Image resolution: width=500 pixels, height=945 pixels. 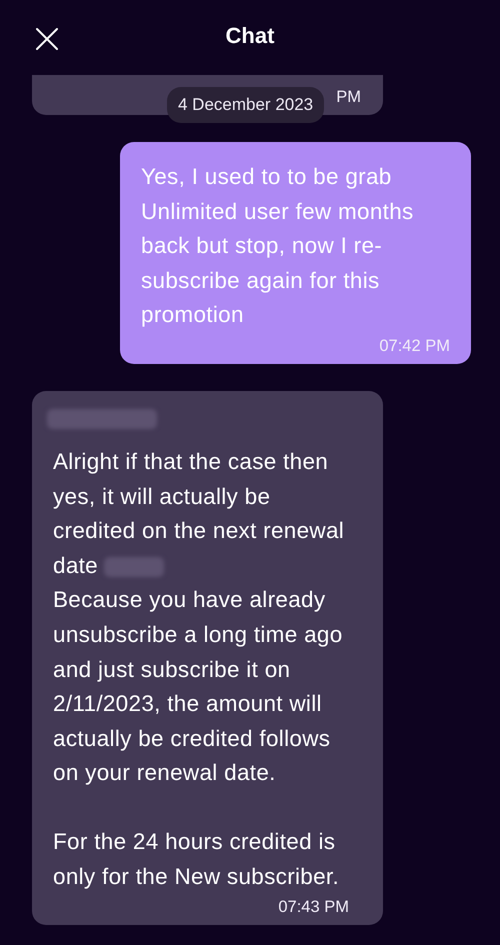 What do you see at coordinates (278, 246) in the screenshot?
I see `message-text: Yes, I used to to be grab Unlimited user few months back but stop, now I re-subscribe again for this promotion` at bounding box center [278, 246].